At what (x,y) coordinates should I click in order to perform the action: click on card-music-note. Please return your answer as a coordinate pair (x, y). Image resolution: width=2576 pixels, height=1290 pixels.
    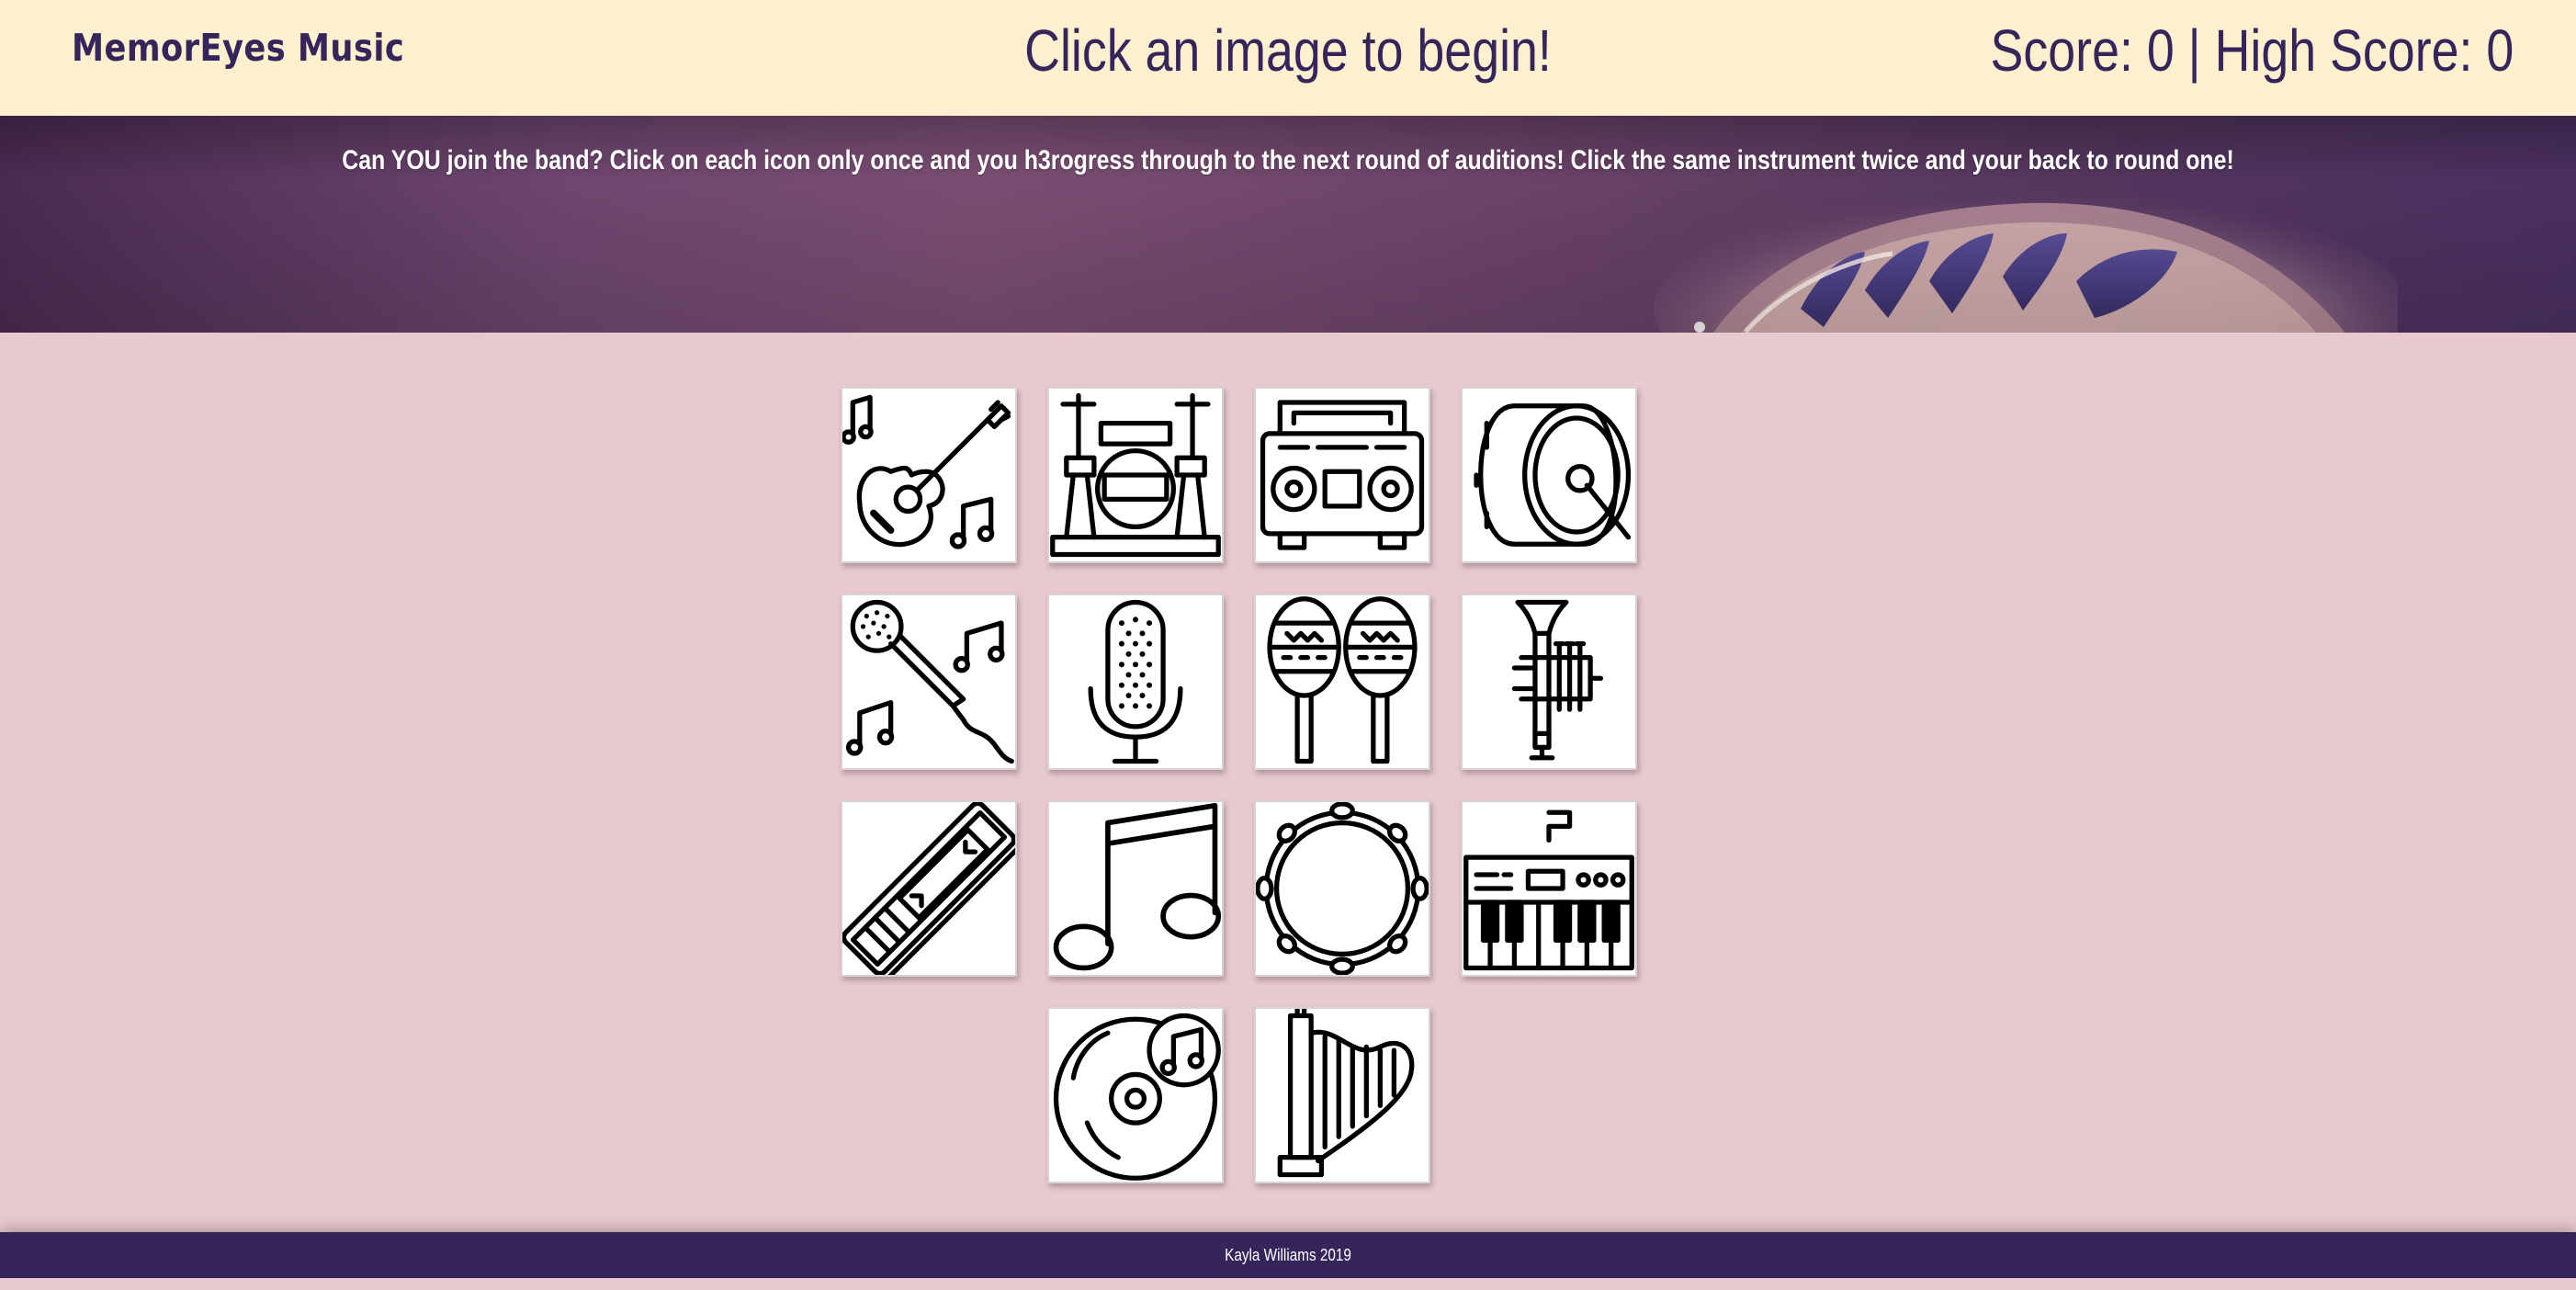
    Looking at the image, I should click on (1135, 888).